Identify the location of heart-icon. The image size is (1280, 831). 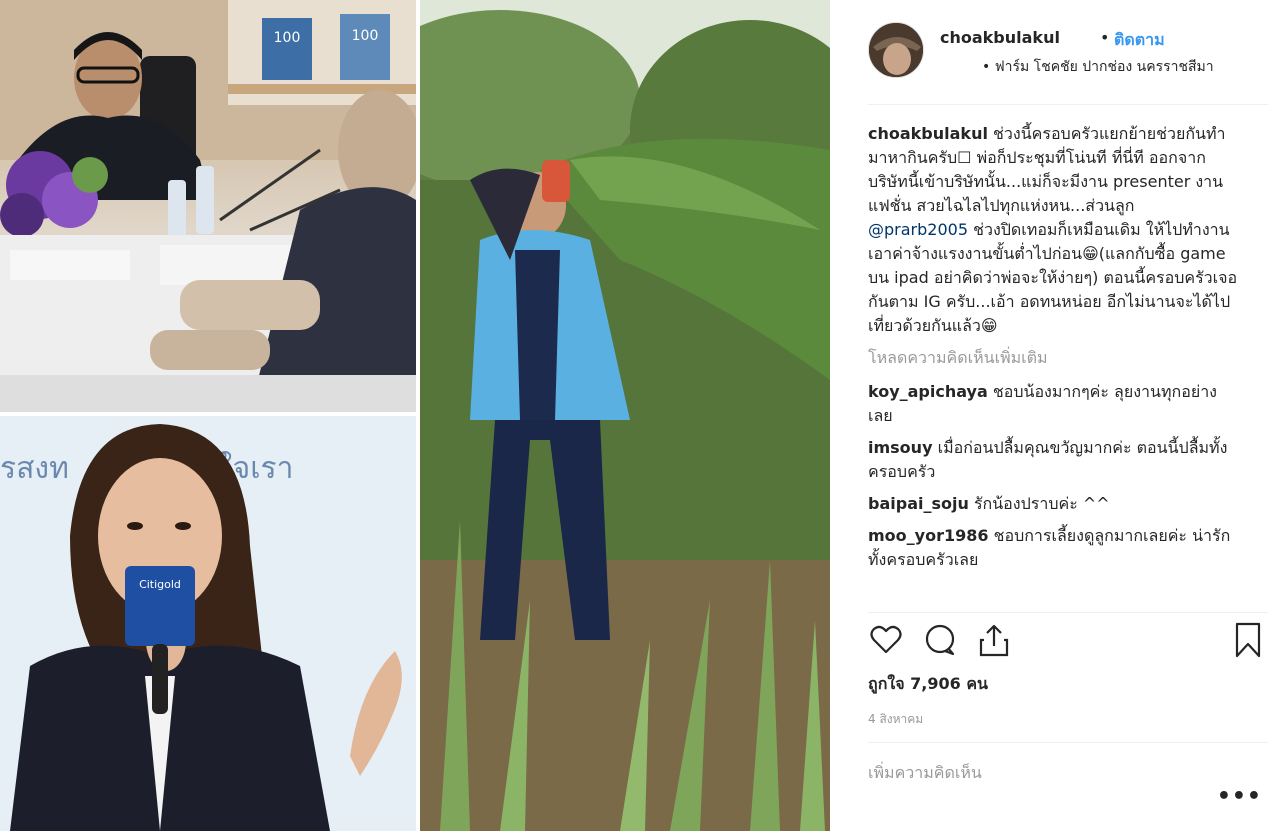
(886, 640).